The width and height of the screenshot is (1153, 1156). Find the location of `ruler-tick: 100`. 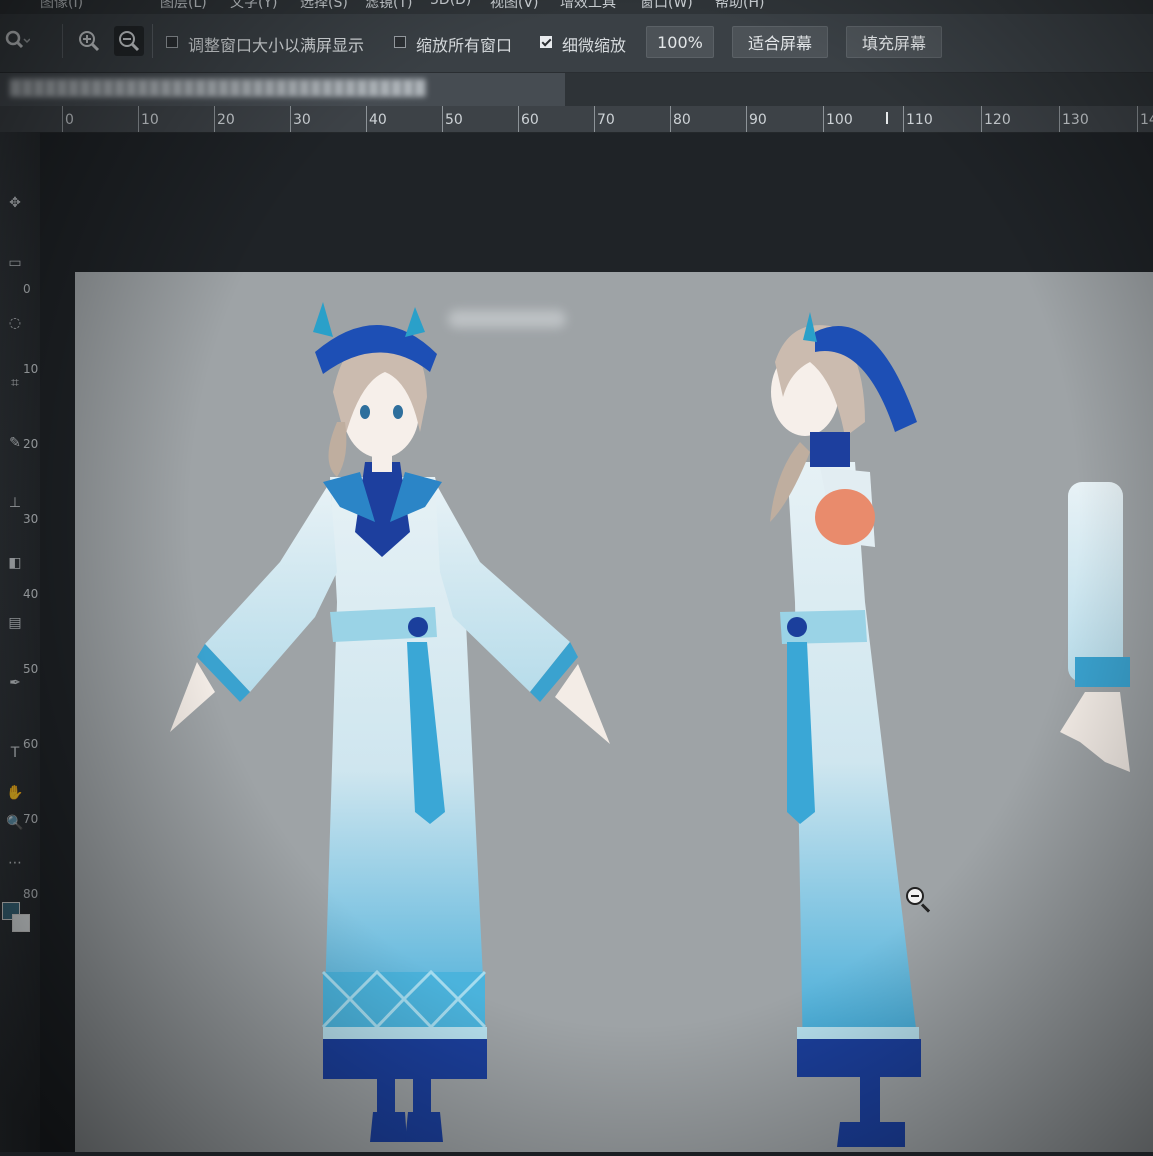

ruler-tick: 100 is located at coordinates (839, 120).